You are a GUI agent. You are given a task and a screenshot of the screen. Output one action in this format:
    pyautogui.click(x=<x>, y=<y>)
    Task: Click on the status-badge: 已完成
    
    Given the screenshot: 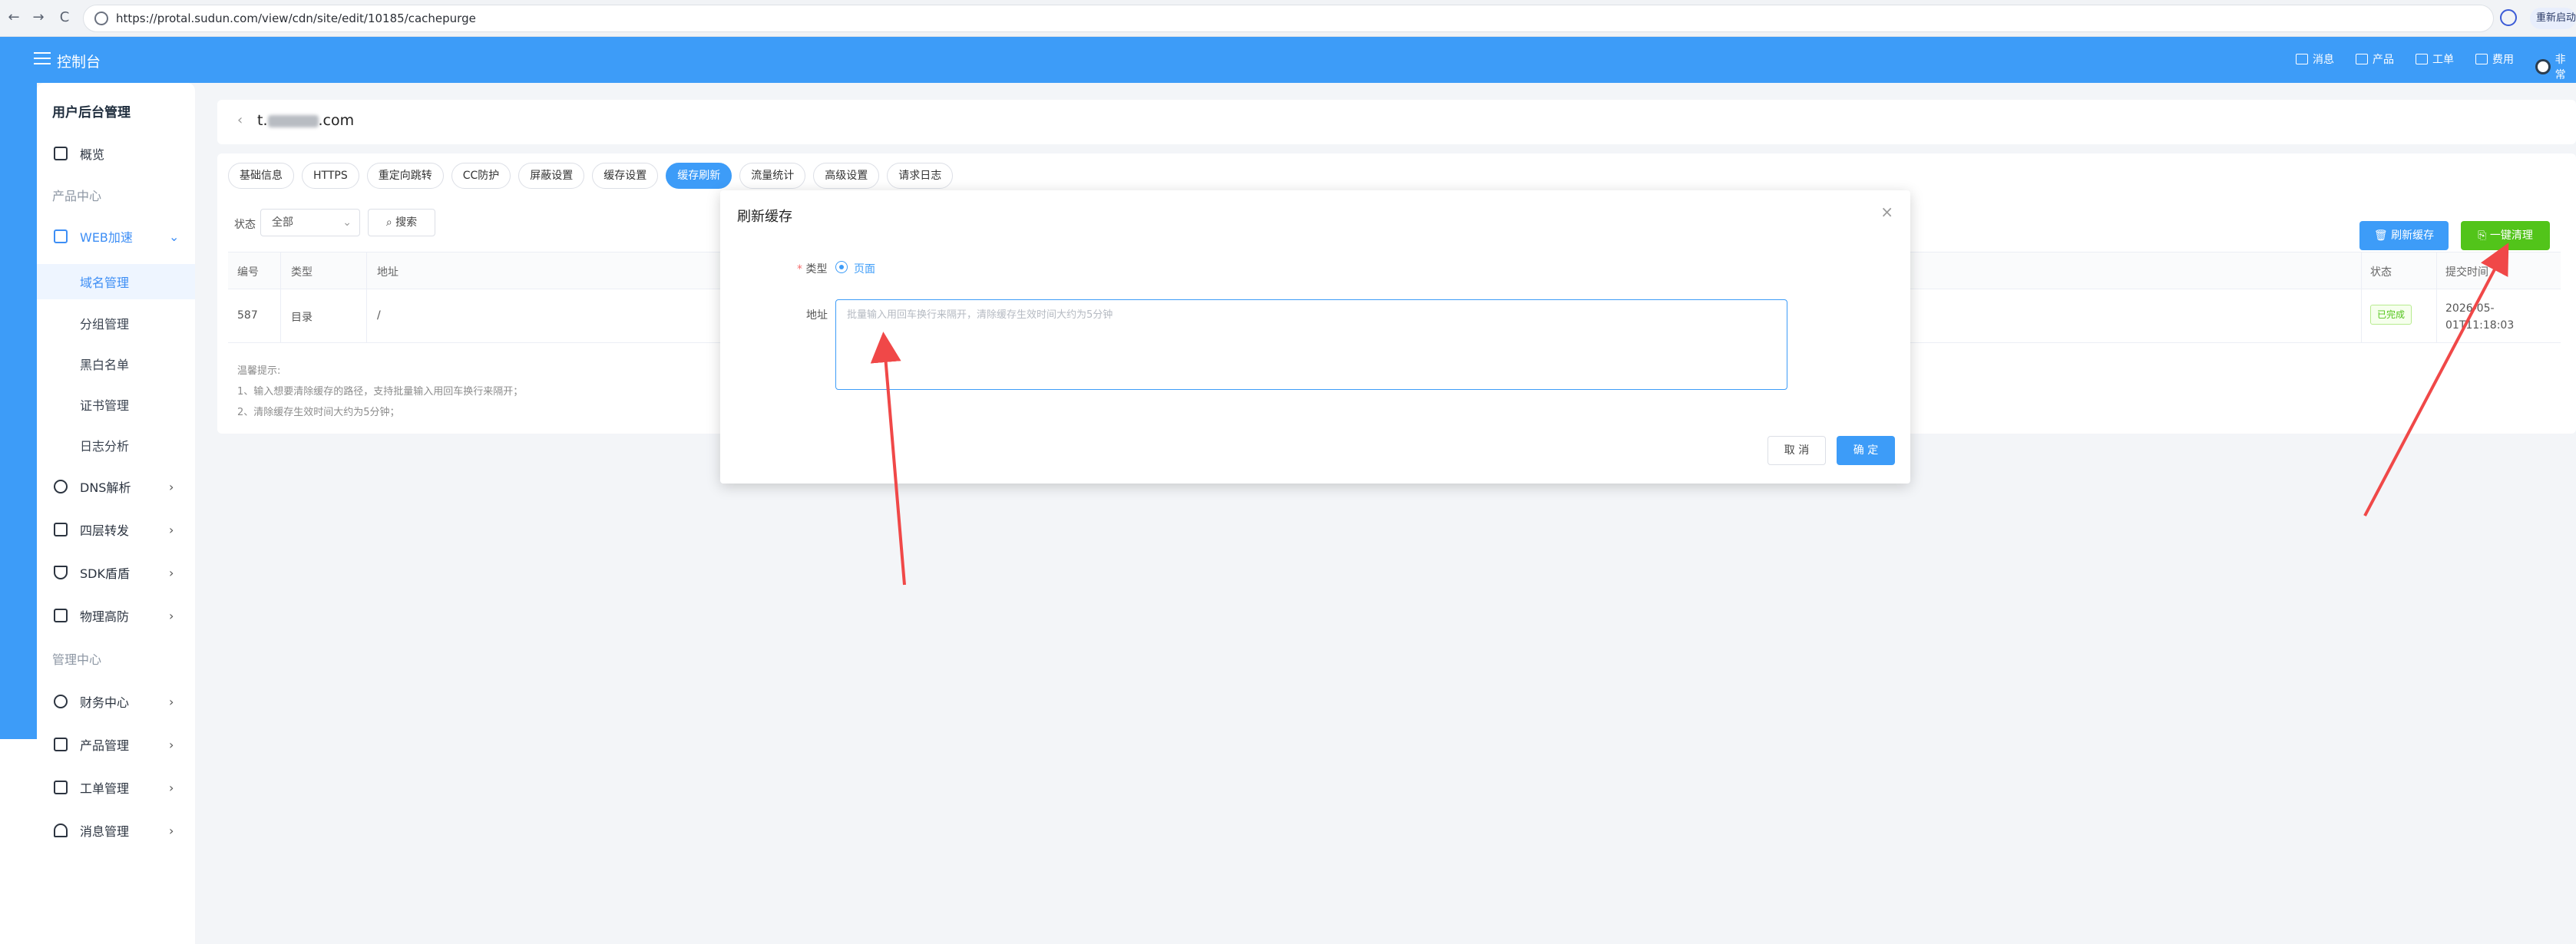 What is the action you would take?
    pyautogui.click(x=2391, y=315)
    